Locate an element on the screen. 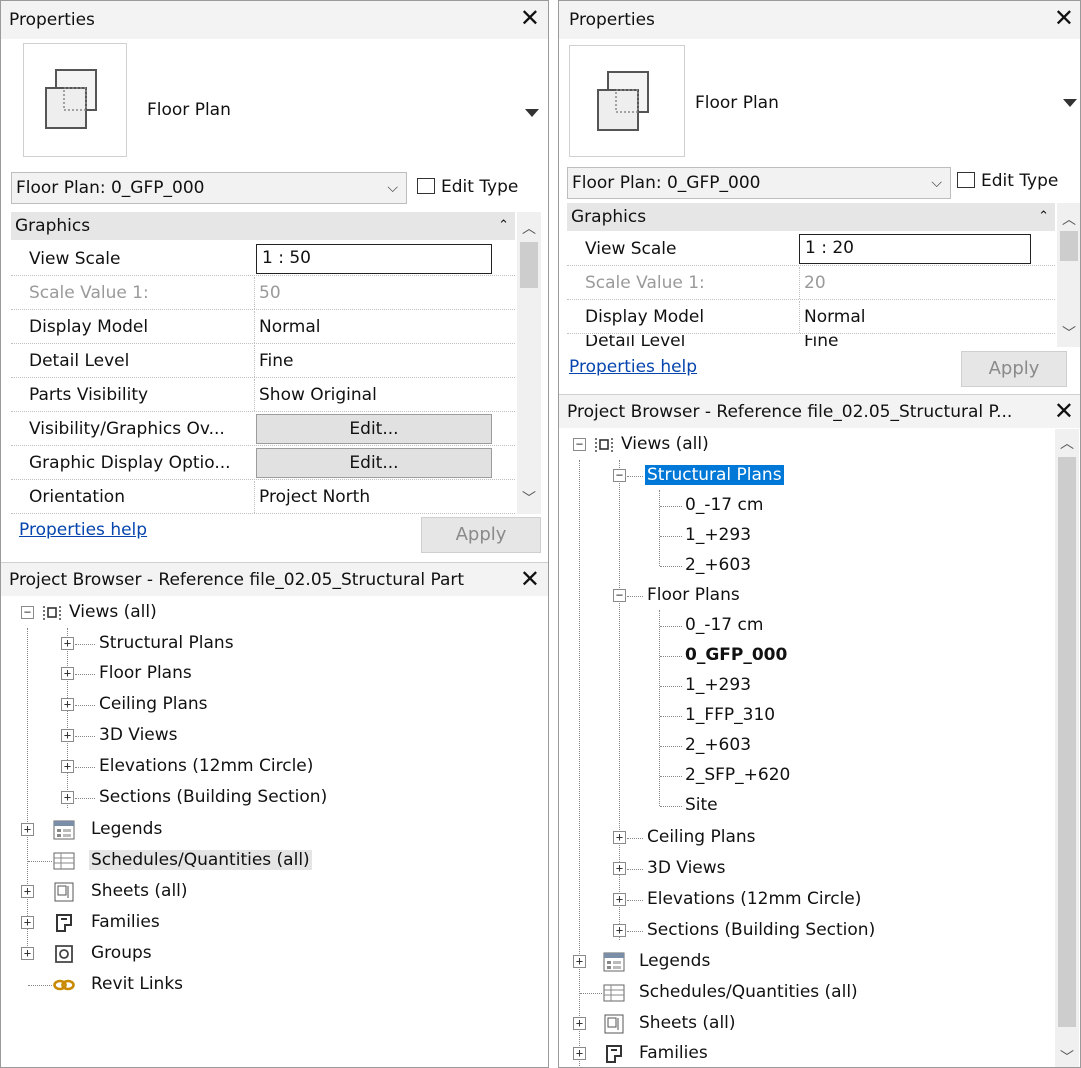  prop-row: View Scale 1 : 20 is located at coordinates (811, 249).